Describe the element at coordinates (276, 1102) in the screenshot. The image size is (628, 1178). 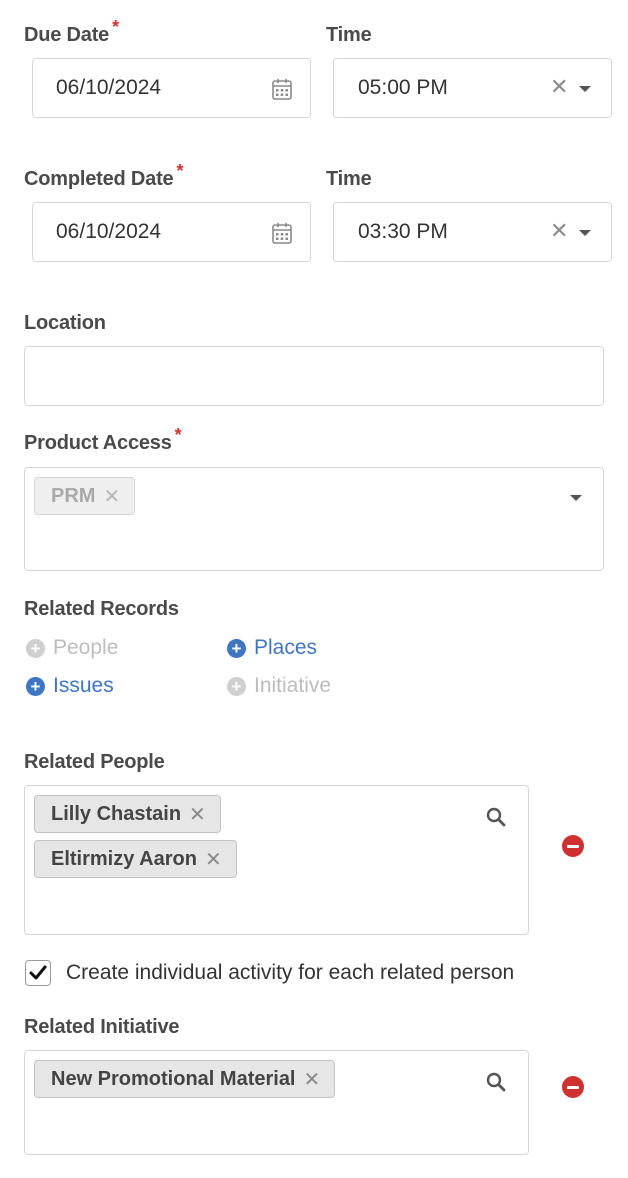
I see `related-initiative-select: New Promotional Material ✕` at that location.